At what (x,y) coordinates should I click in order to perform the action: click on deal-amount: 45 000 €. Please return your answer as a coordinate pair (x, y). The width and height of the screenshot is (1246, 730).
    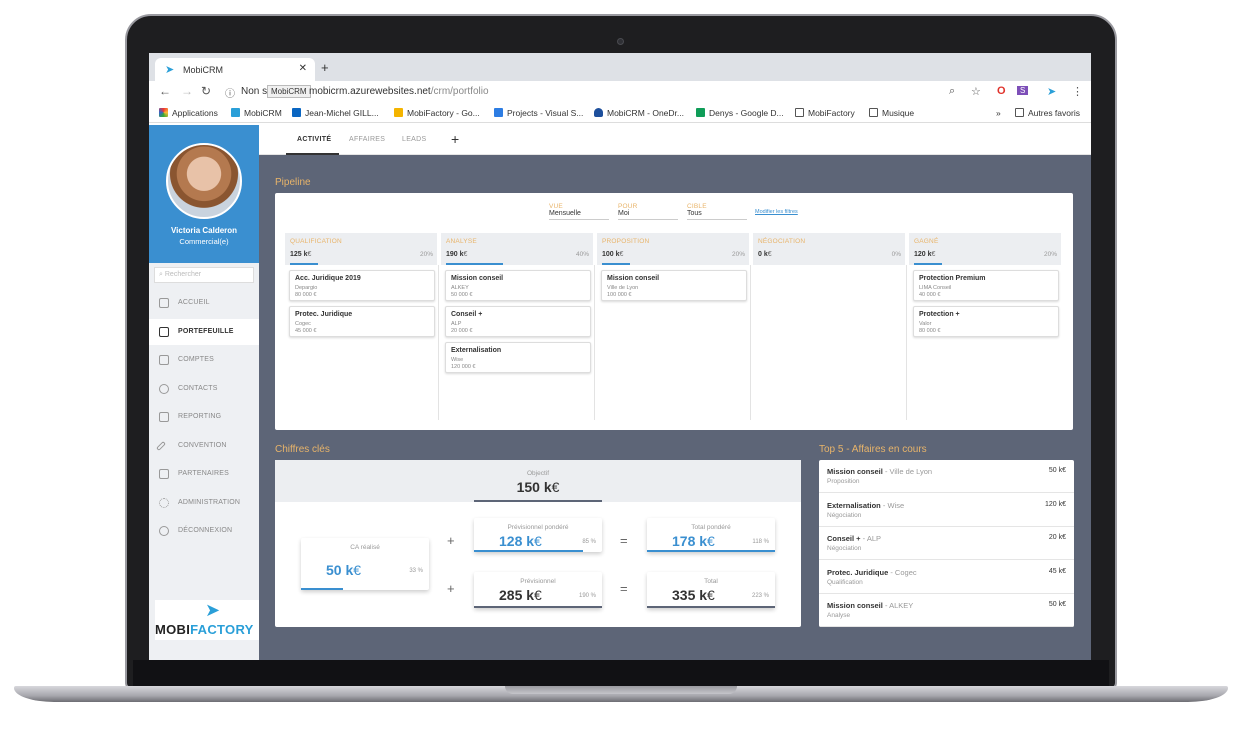
    Looking at the image, I should click on (306, 331).